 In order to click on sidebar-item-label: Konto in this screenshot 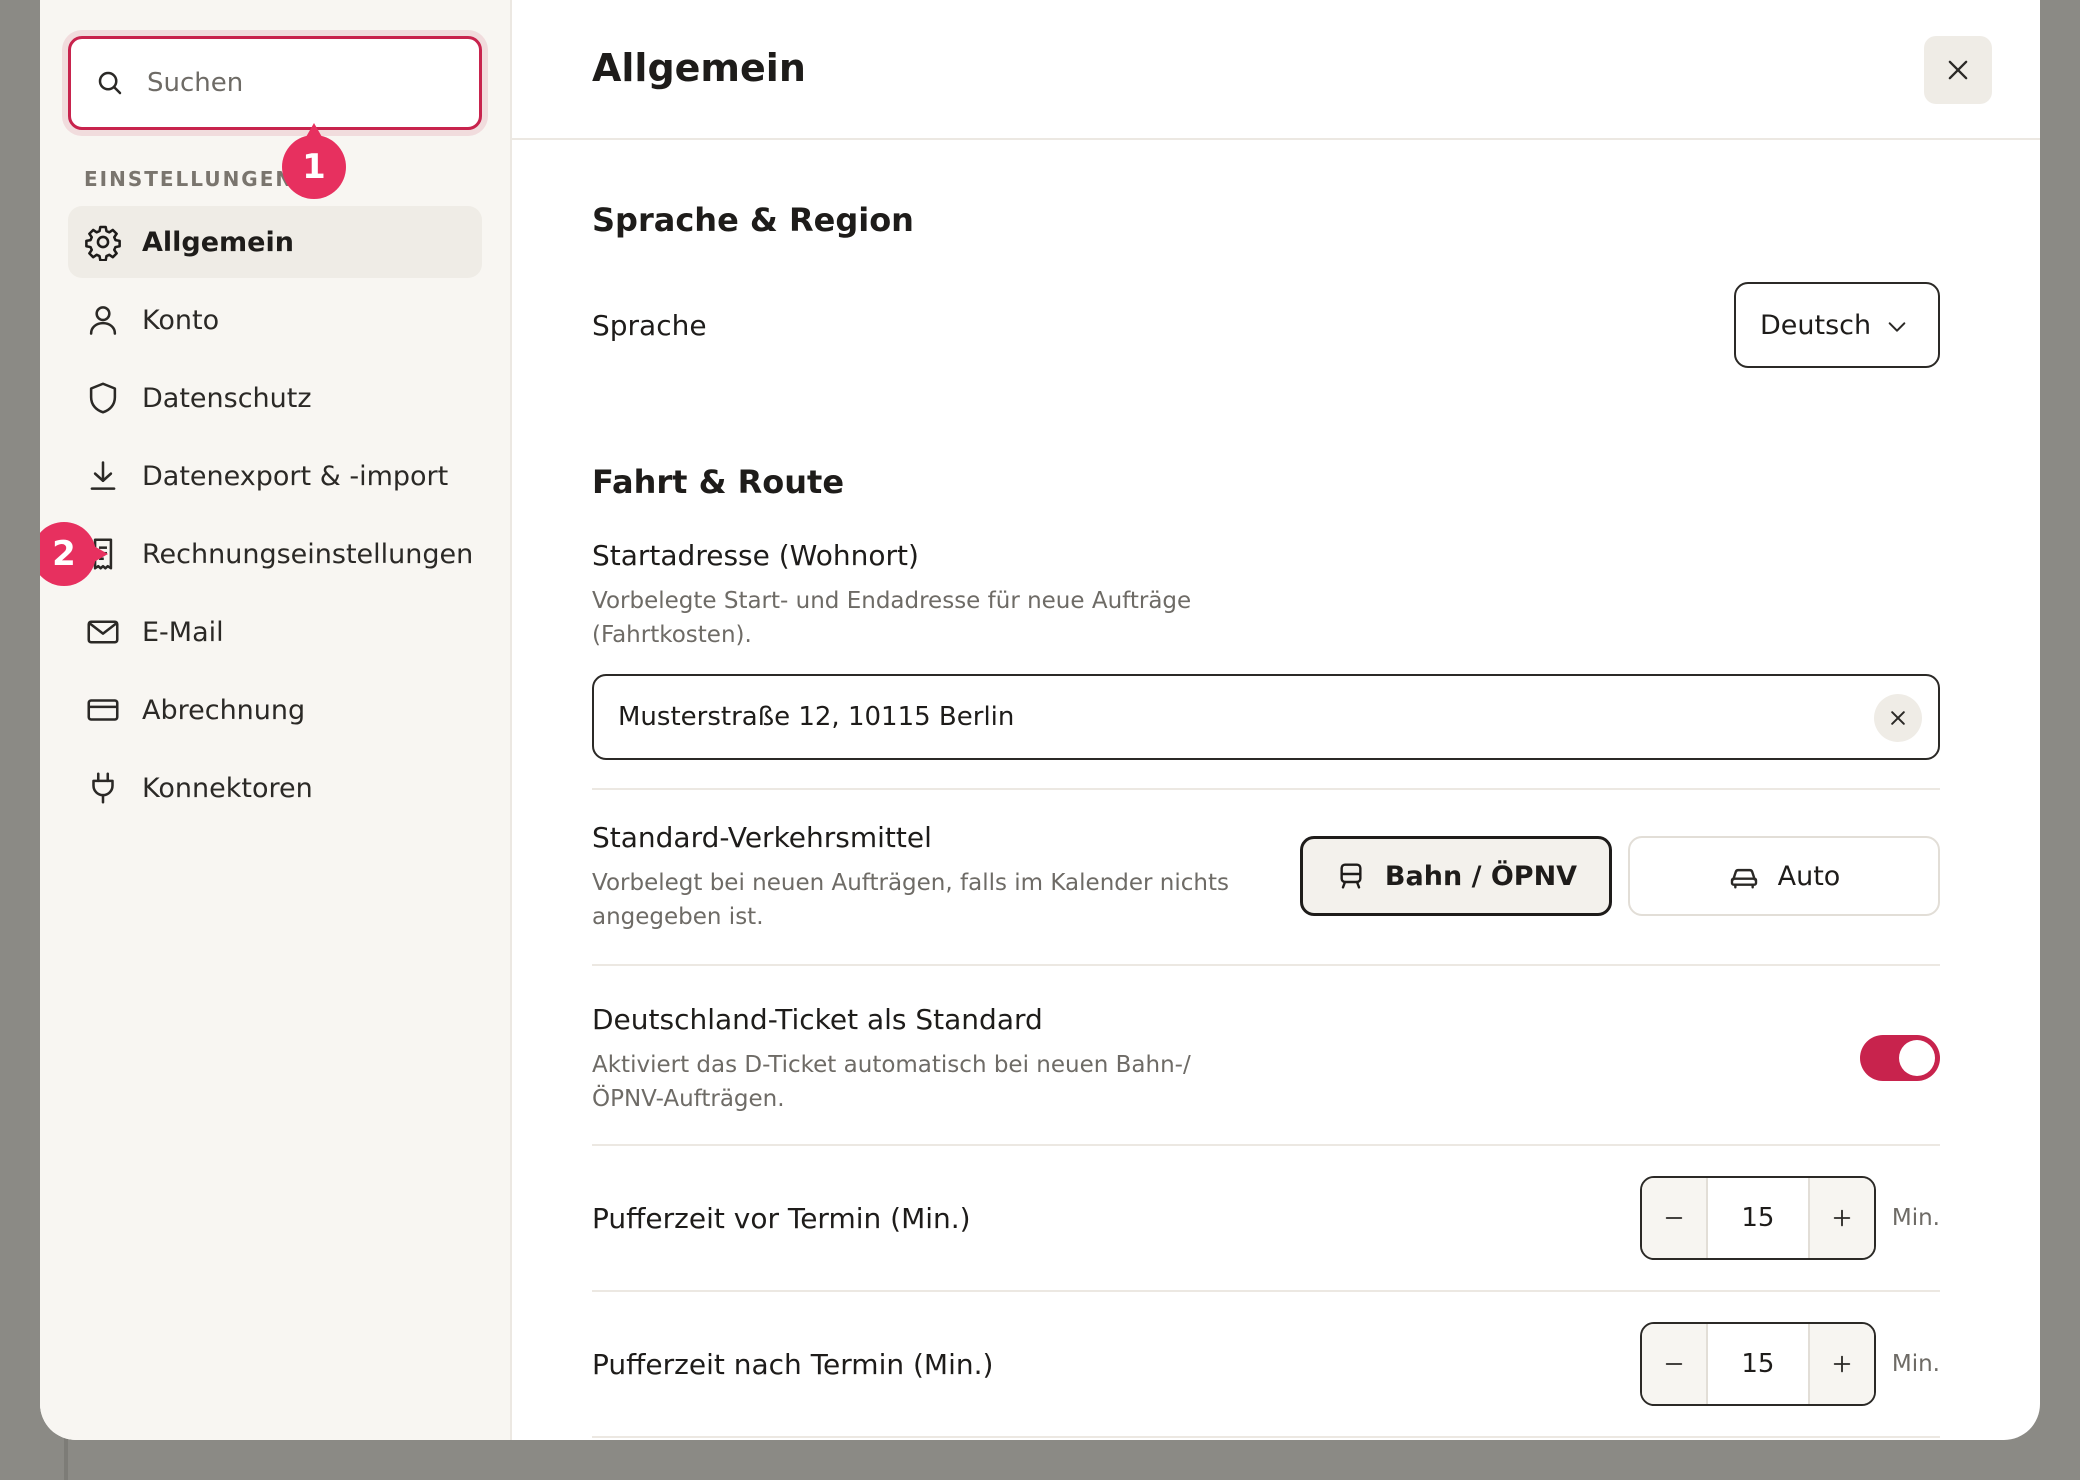, I will do `click(181, 320)`.